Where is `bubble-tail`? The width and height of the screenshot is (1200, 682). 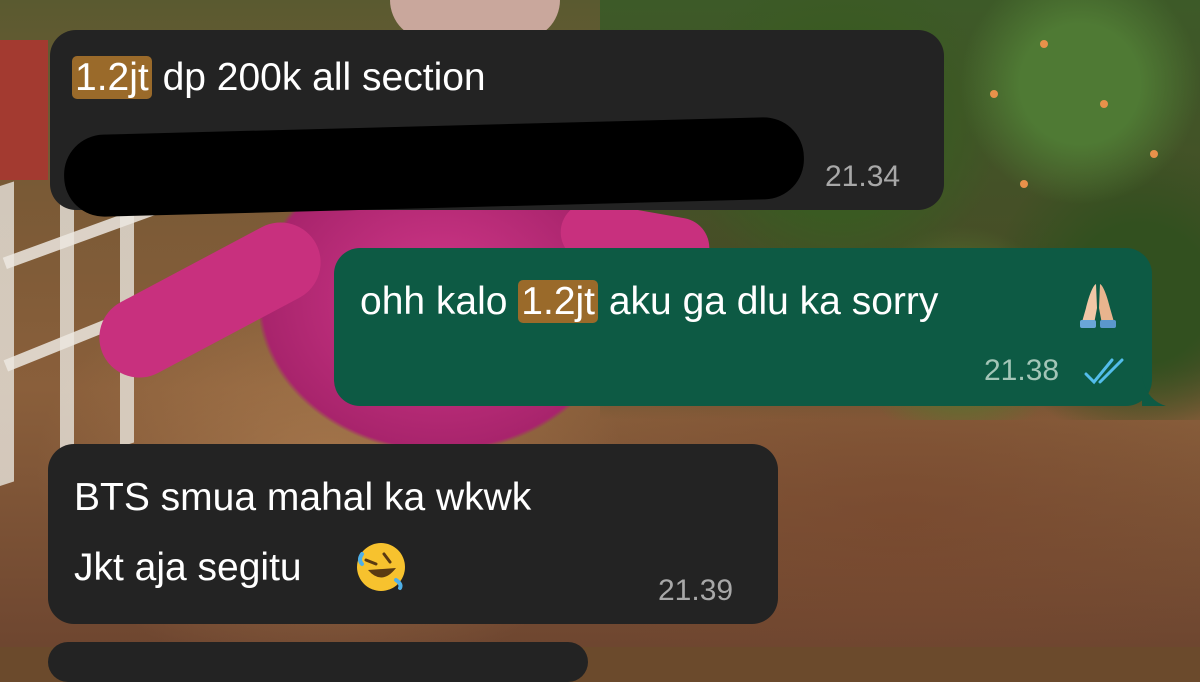
bubble-tail is located at coordinates (1154, 391).